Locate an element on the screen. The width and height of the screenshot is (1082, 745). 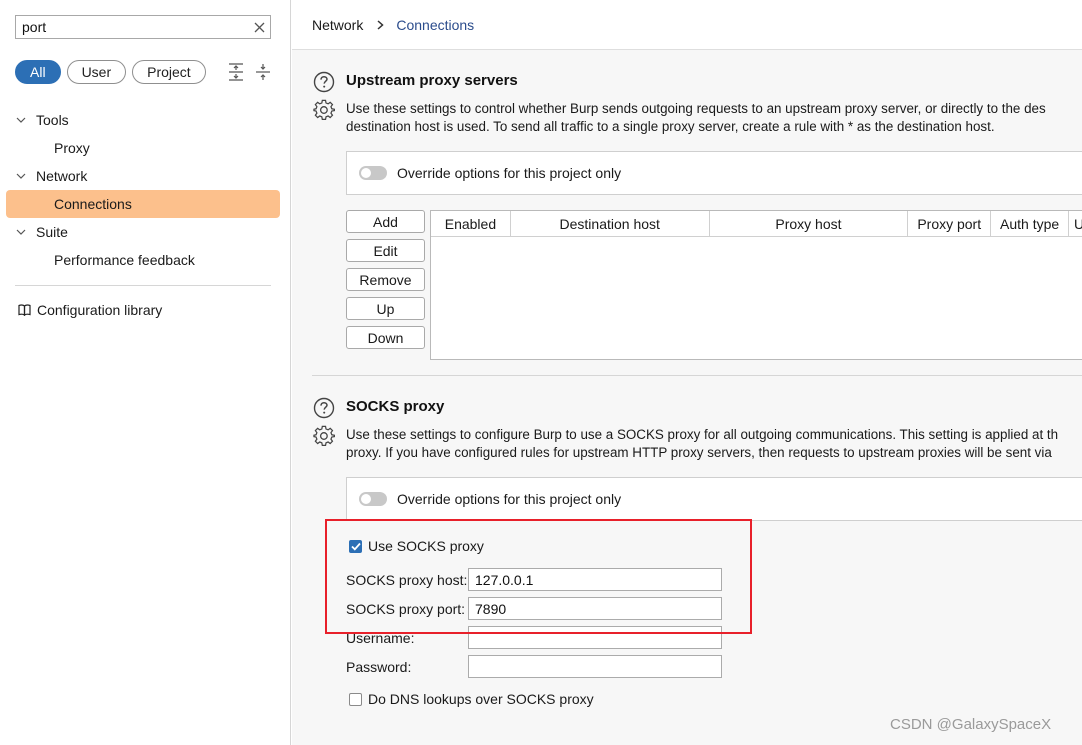
scope-filters: All User Project is located at coordinates (144, 72).